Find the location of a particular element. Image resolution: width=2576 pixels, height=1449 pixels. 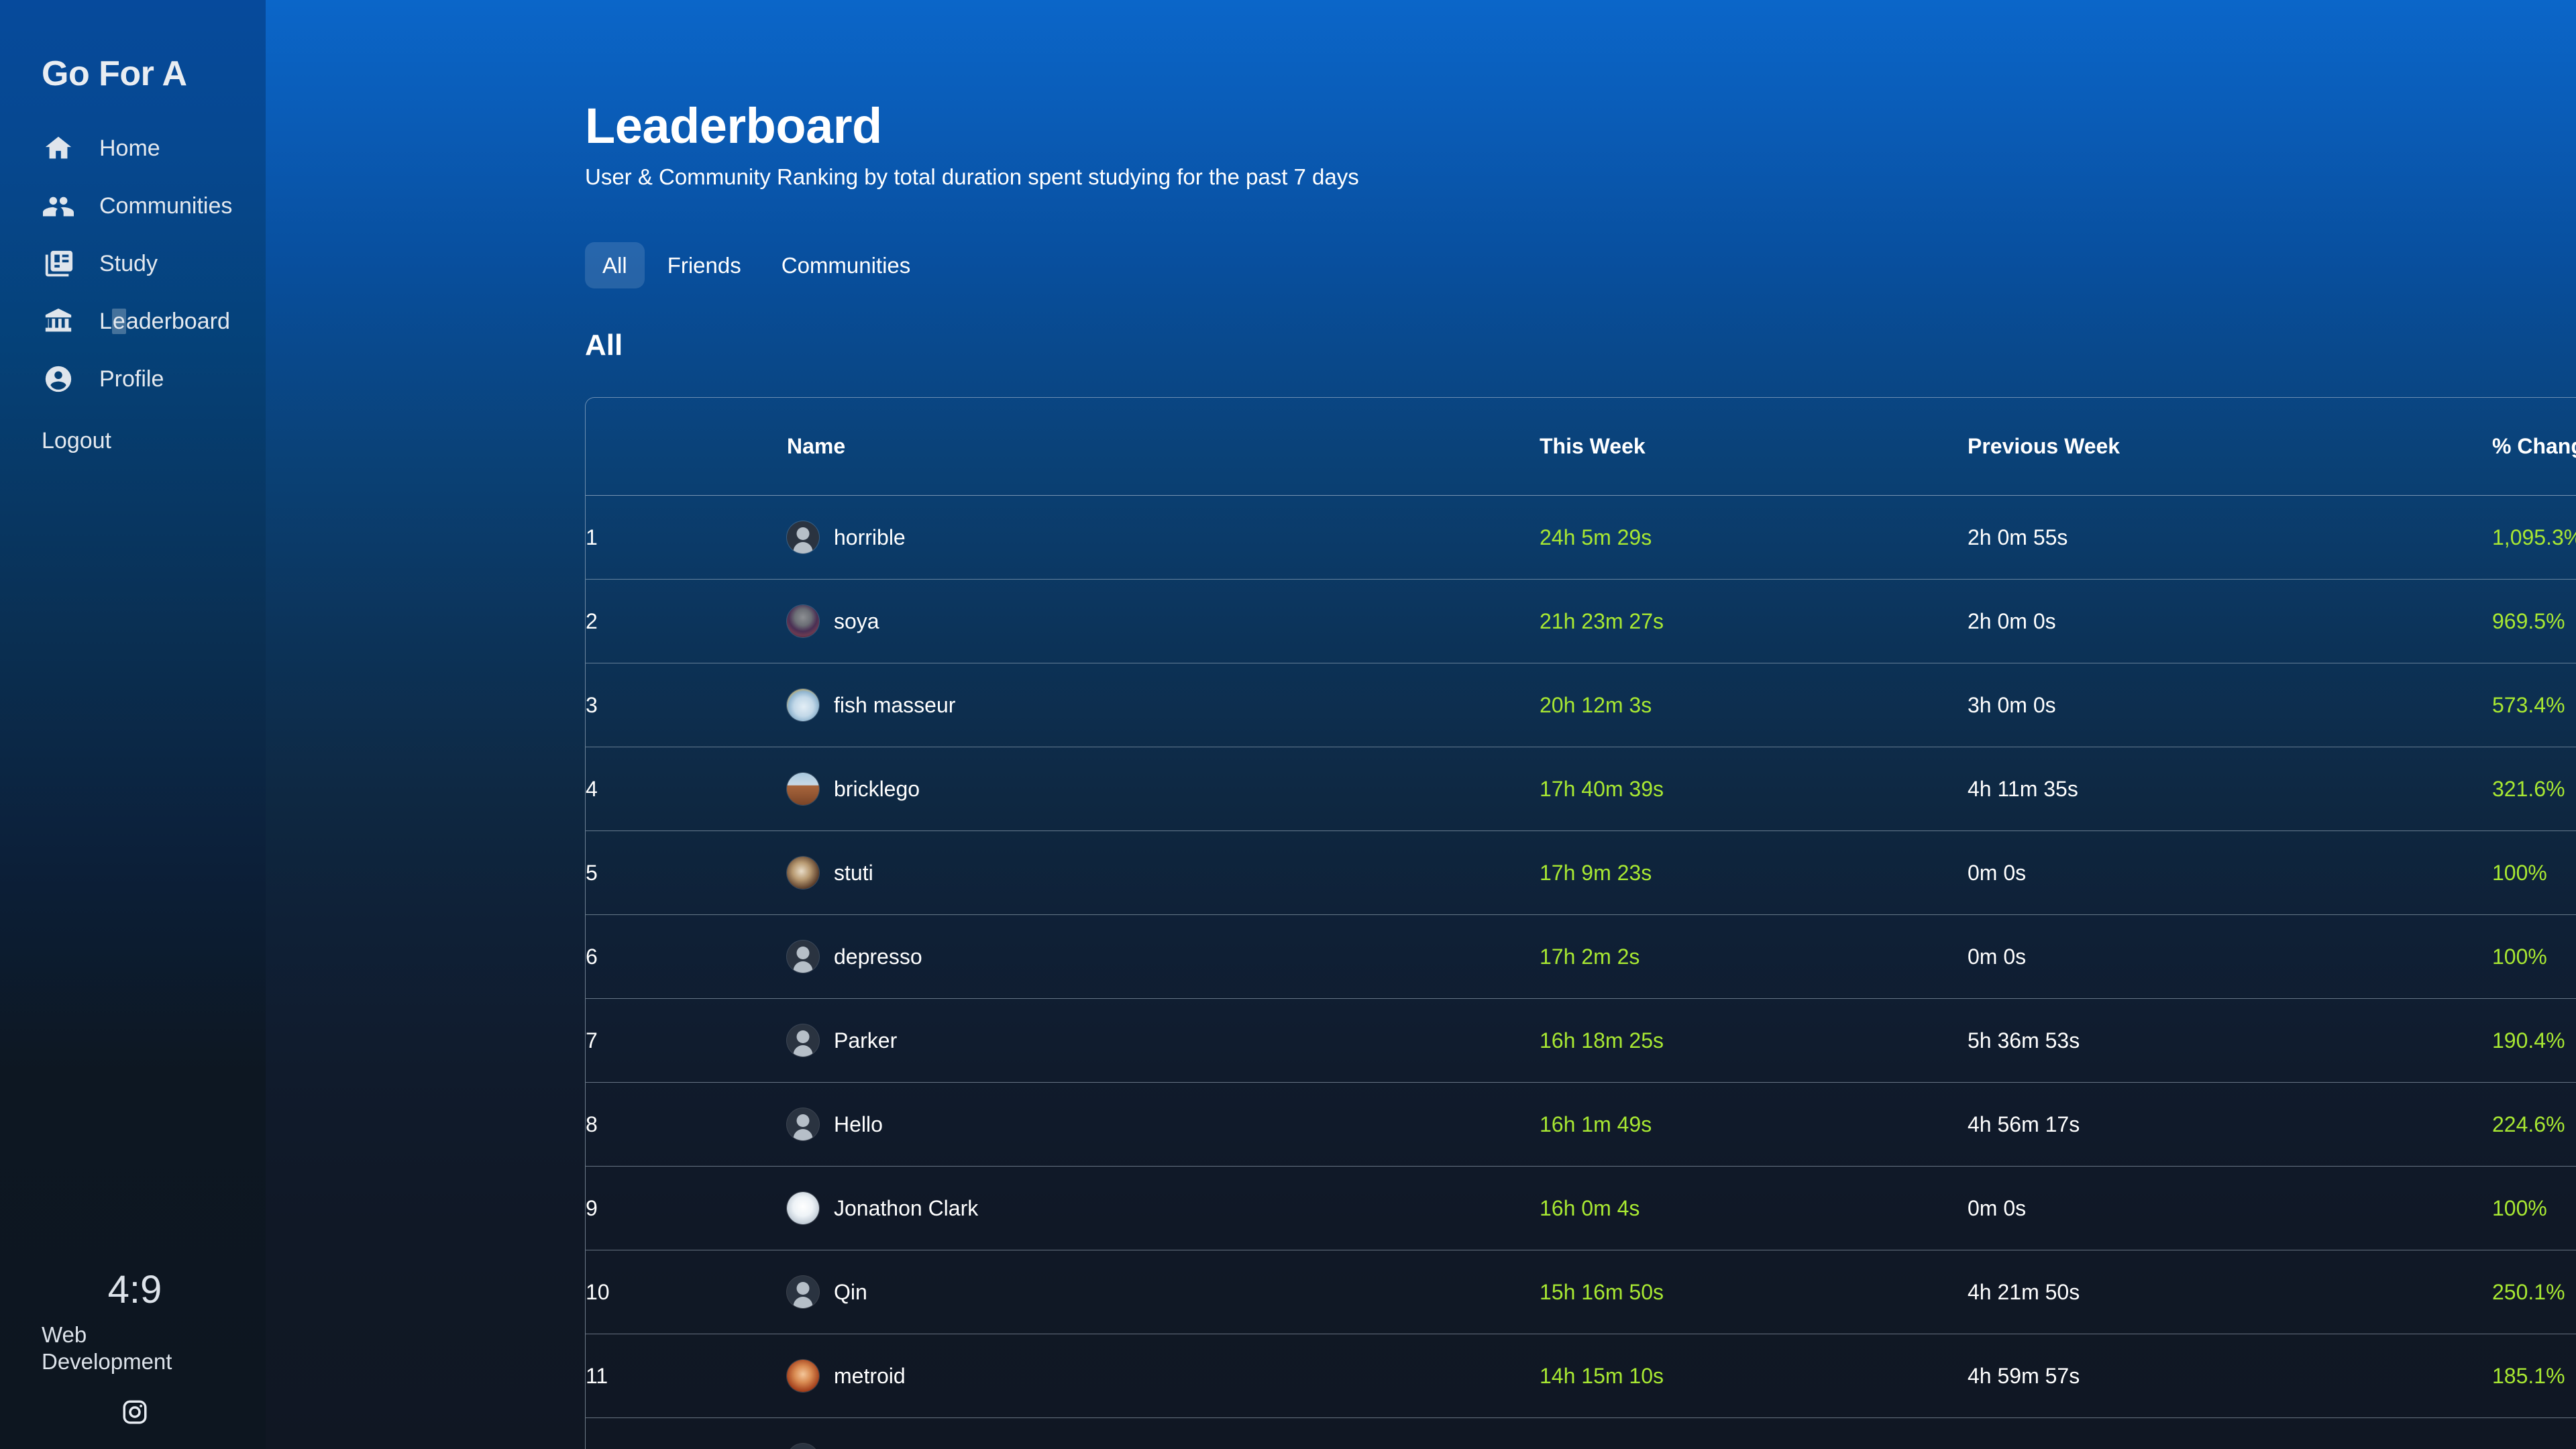

cell-previous-week: 2h 0m 55s is located at coordinates (2230, 537).